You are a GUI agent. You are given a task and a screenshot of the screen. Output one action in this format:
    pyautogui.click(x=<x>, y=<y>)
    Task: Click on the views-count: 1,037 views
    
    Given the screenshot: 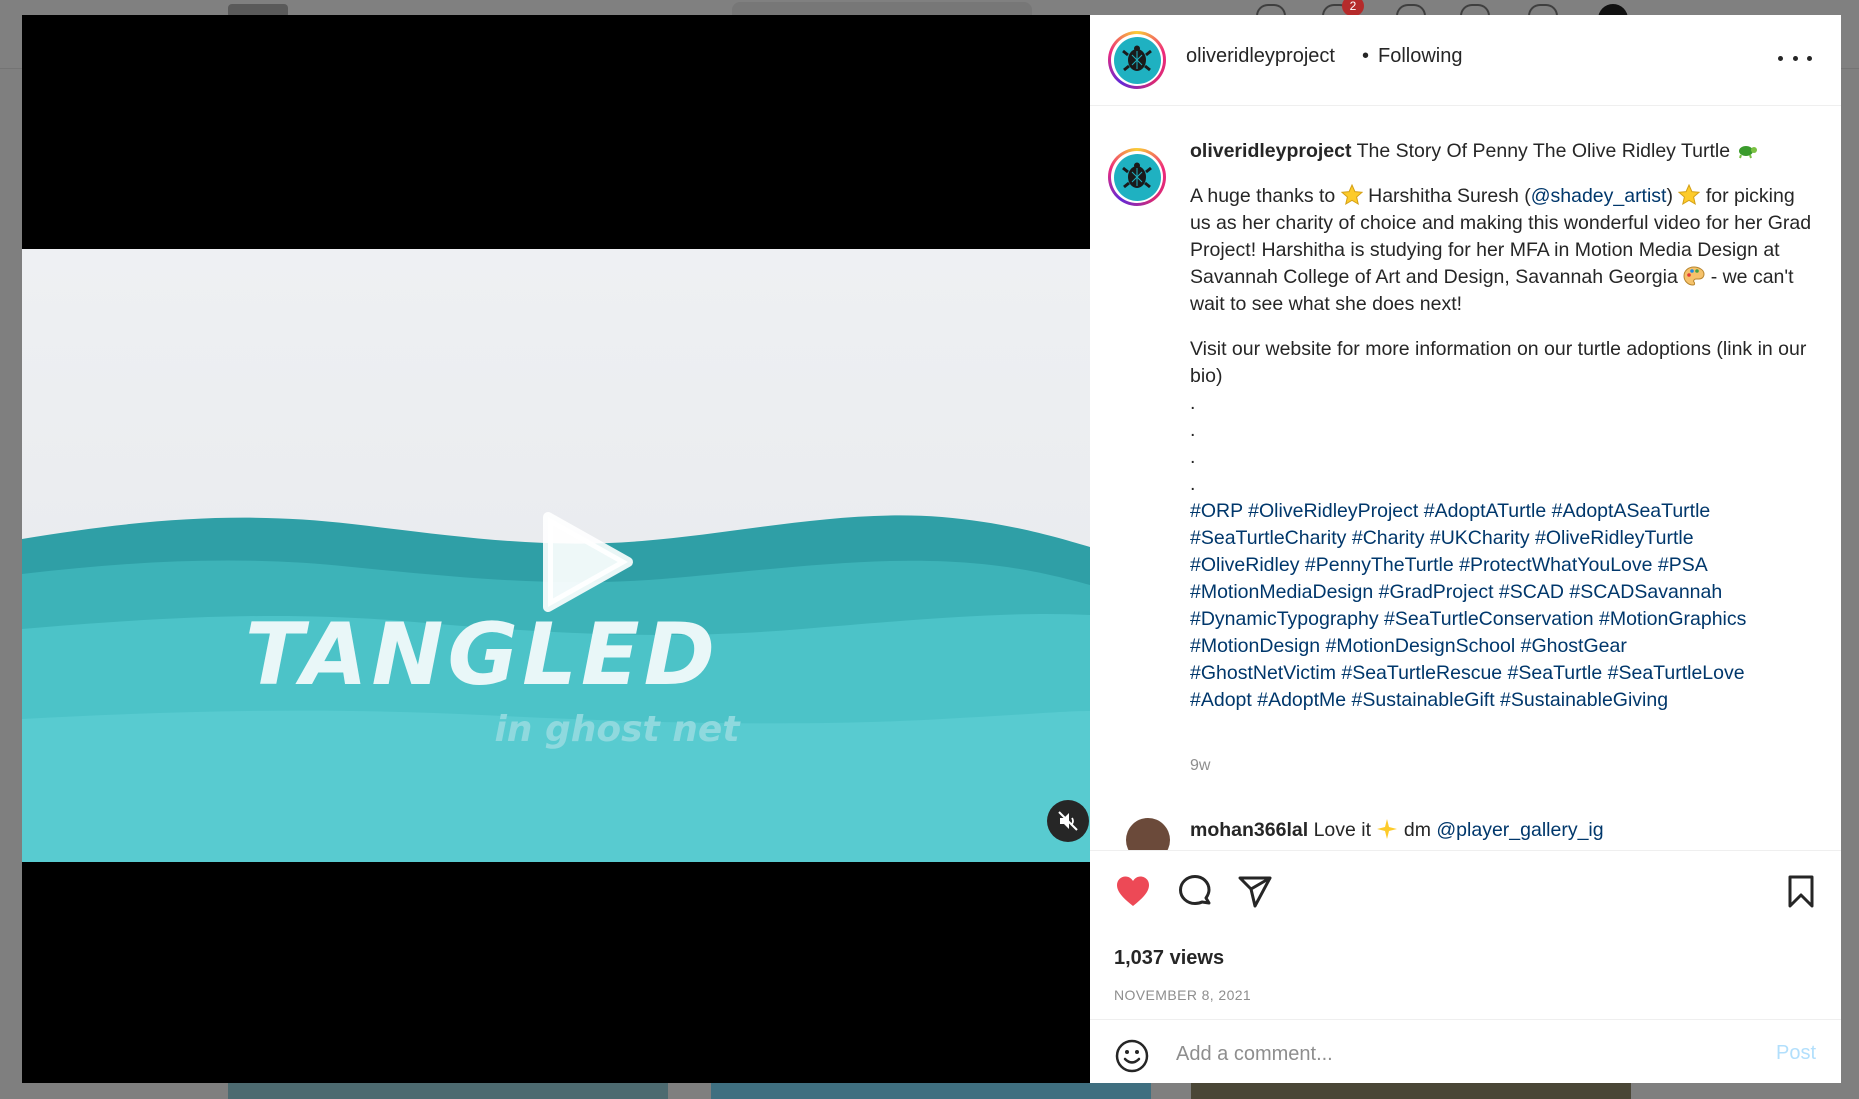 What is the action you would take?
    pyautogui.click(x=1169, y=958)
    